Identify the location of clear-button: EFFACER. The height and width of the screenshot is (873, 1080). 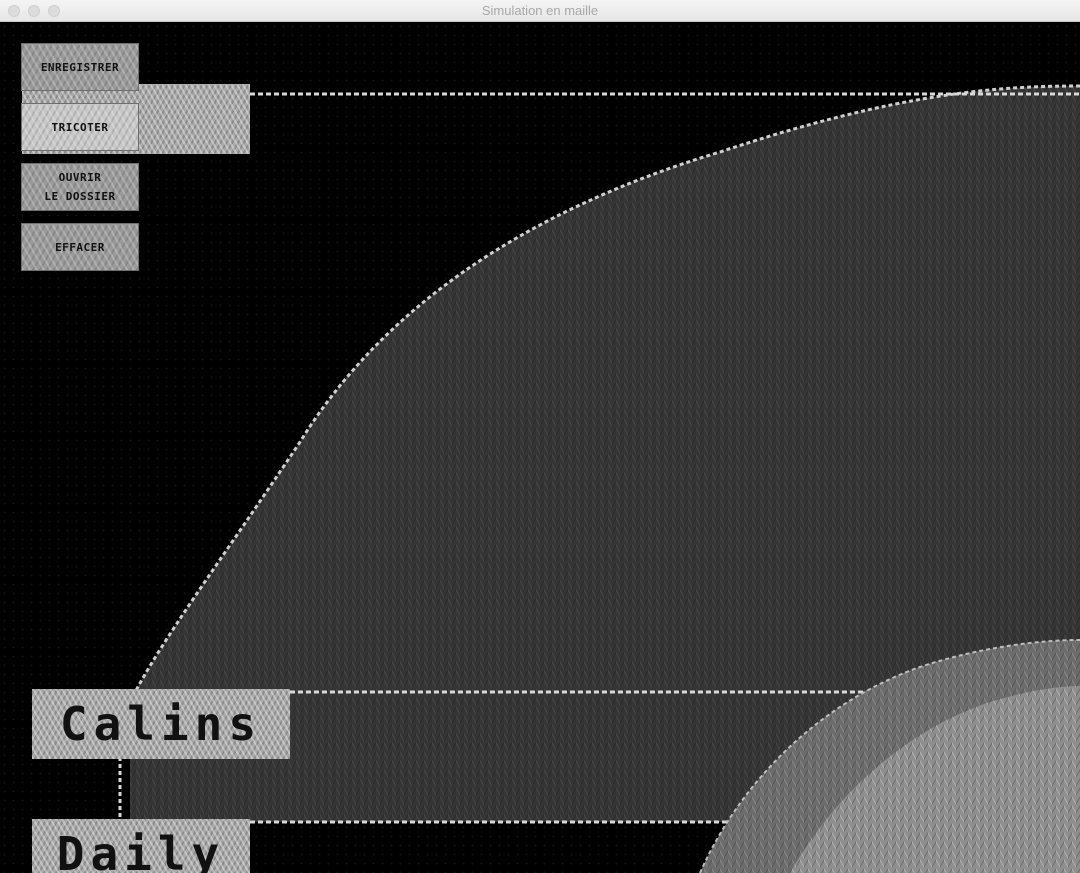
(80, 247).